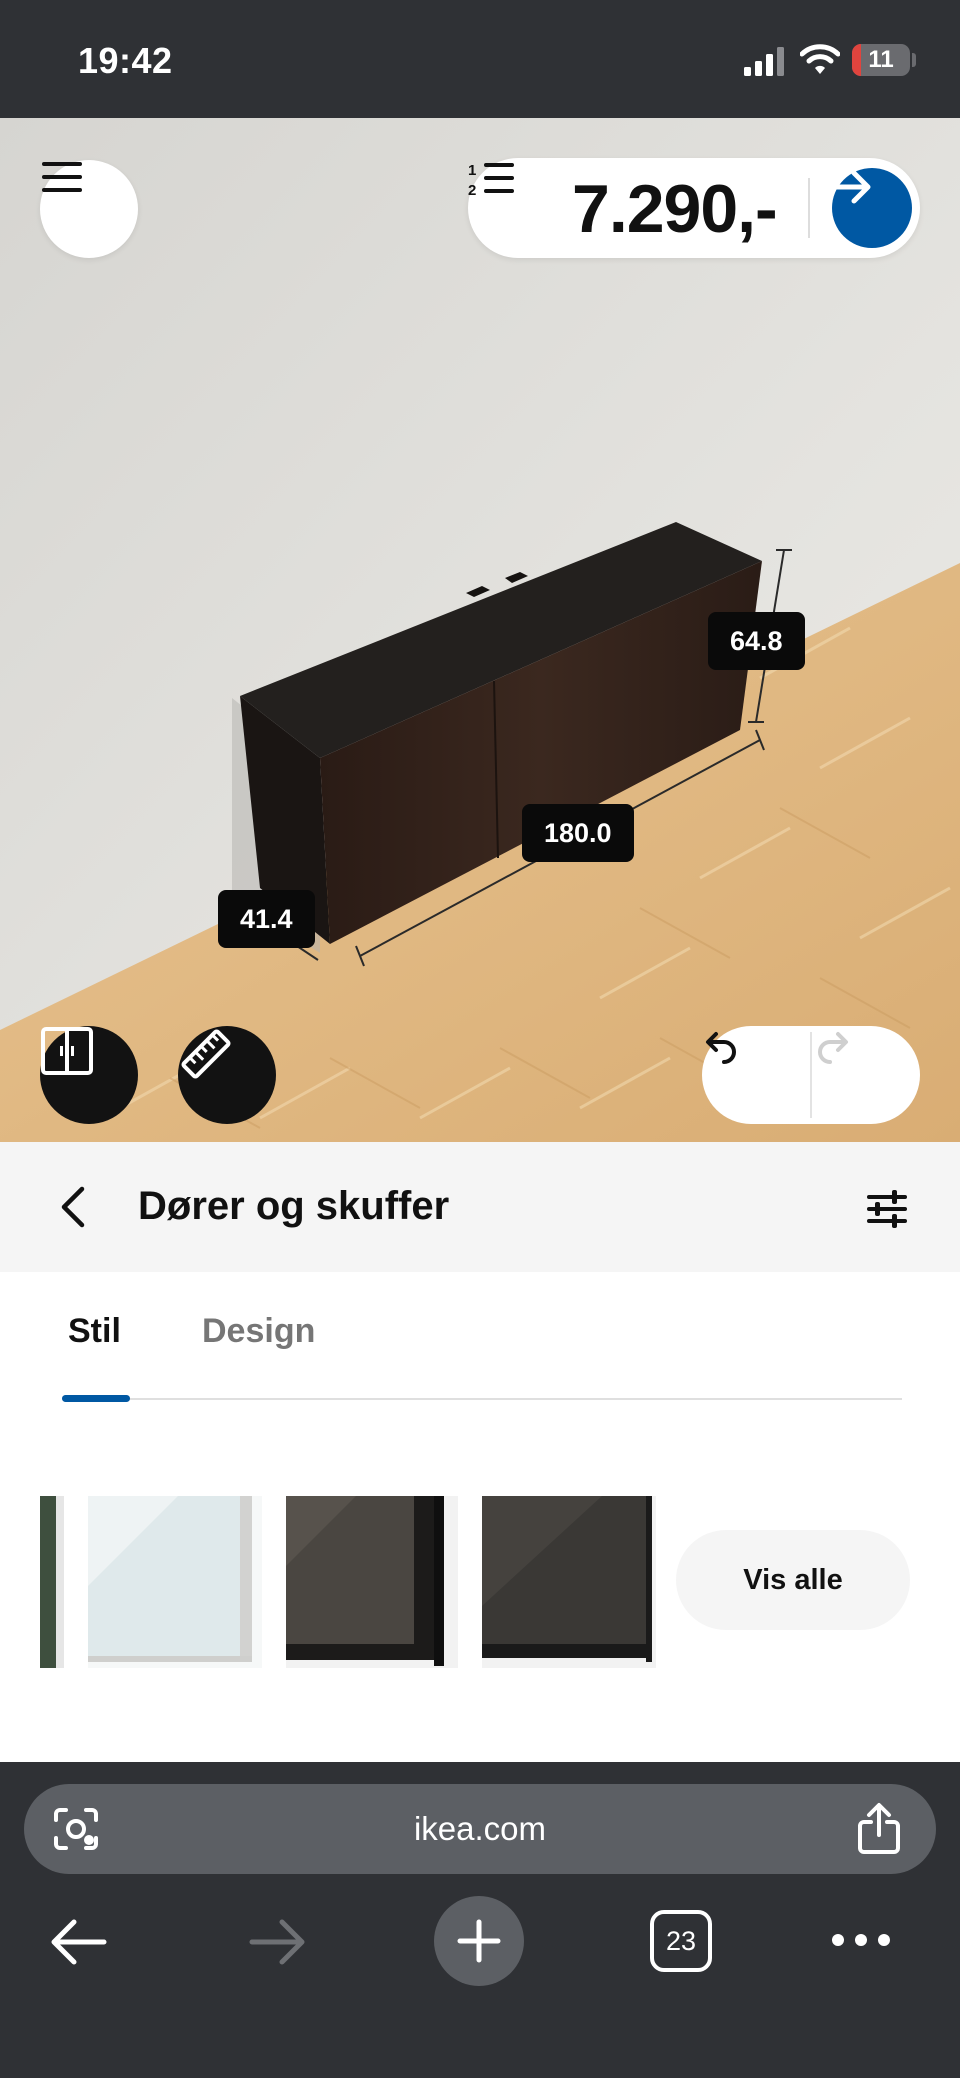 This screenshot has width=960, height=2078. What do you see at coordinates (675, 209) in the screenshot?
I see `total-price: 7.290,-` at bounding box center [675, 209].